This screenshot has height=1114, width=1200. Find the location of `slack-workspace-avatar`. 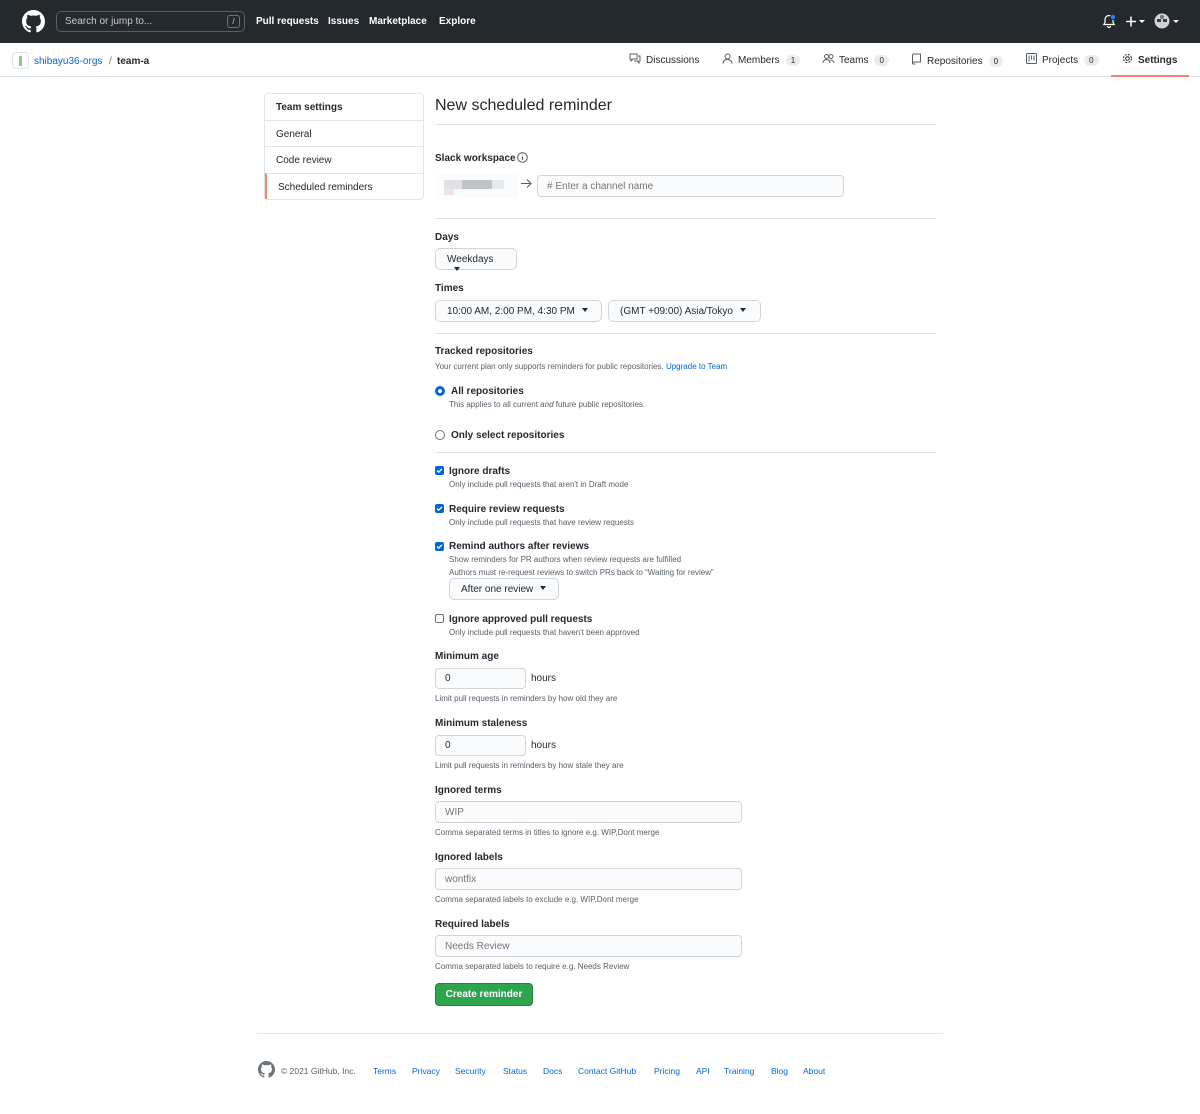

slack-workspace-avatar is located at coordinates (477, 186).